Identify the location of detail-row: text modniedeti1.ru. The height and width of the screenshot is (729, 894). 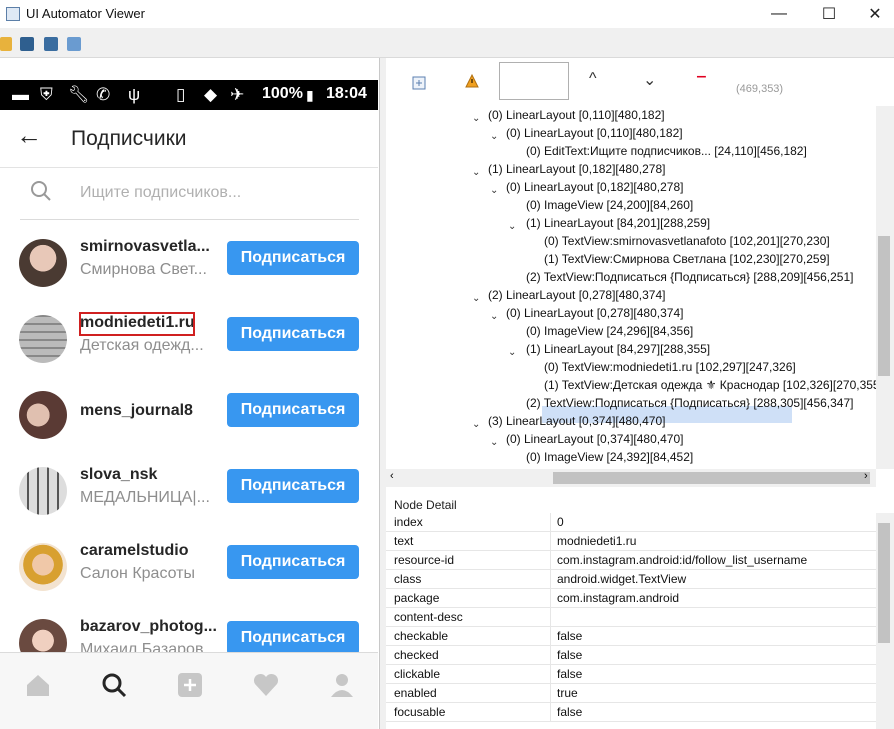
(631, 541).